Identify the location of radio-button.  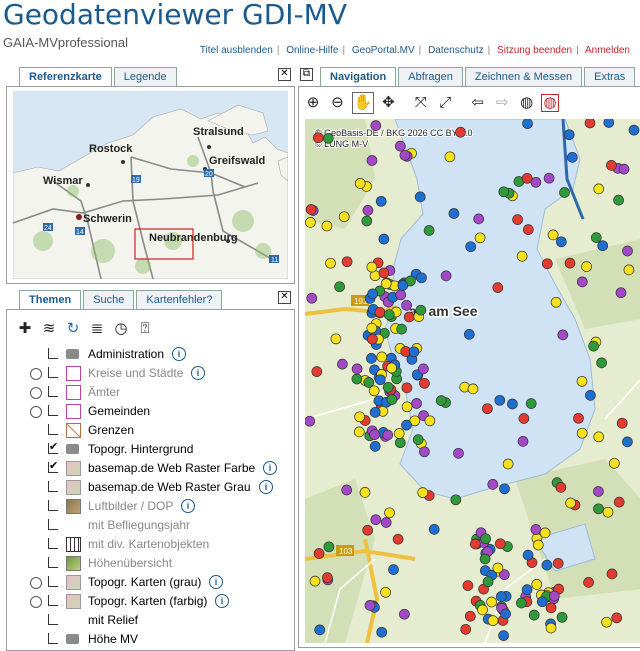
(36, 393).